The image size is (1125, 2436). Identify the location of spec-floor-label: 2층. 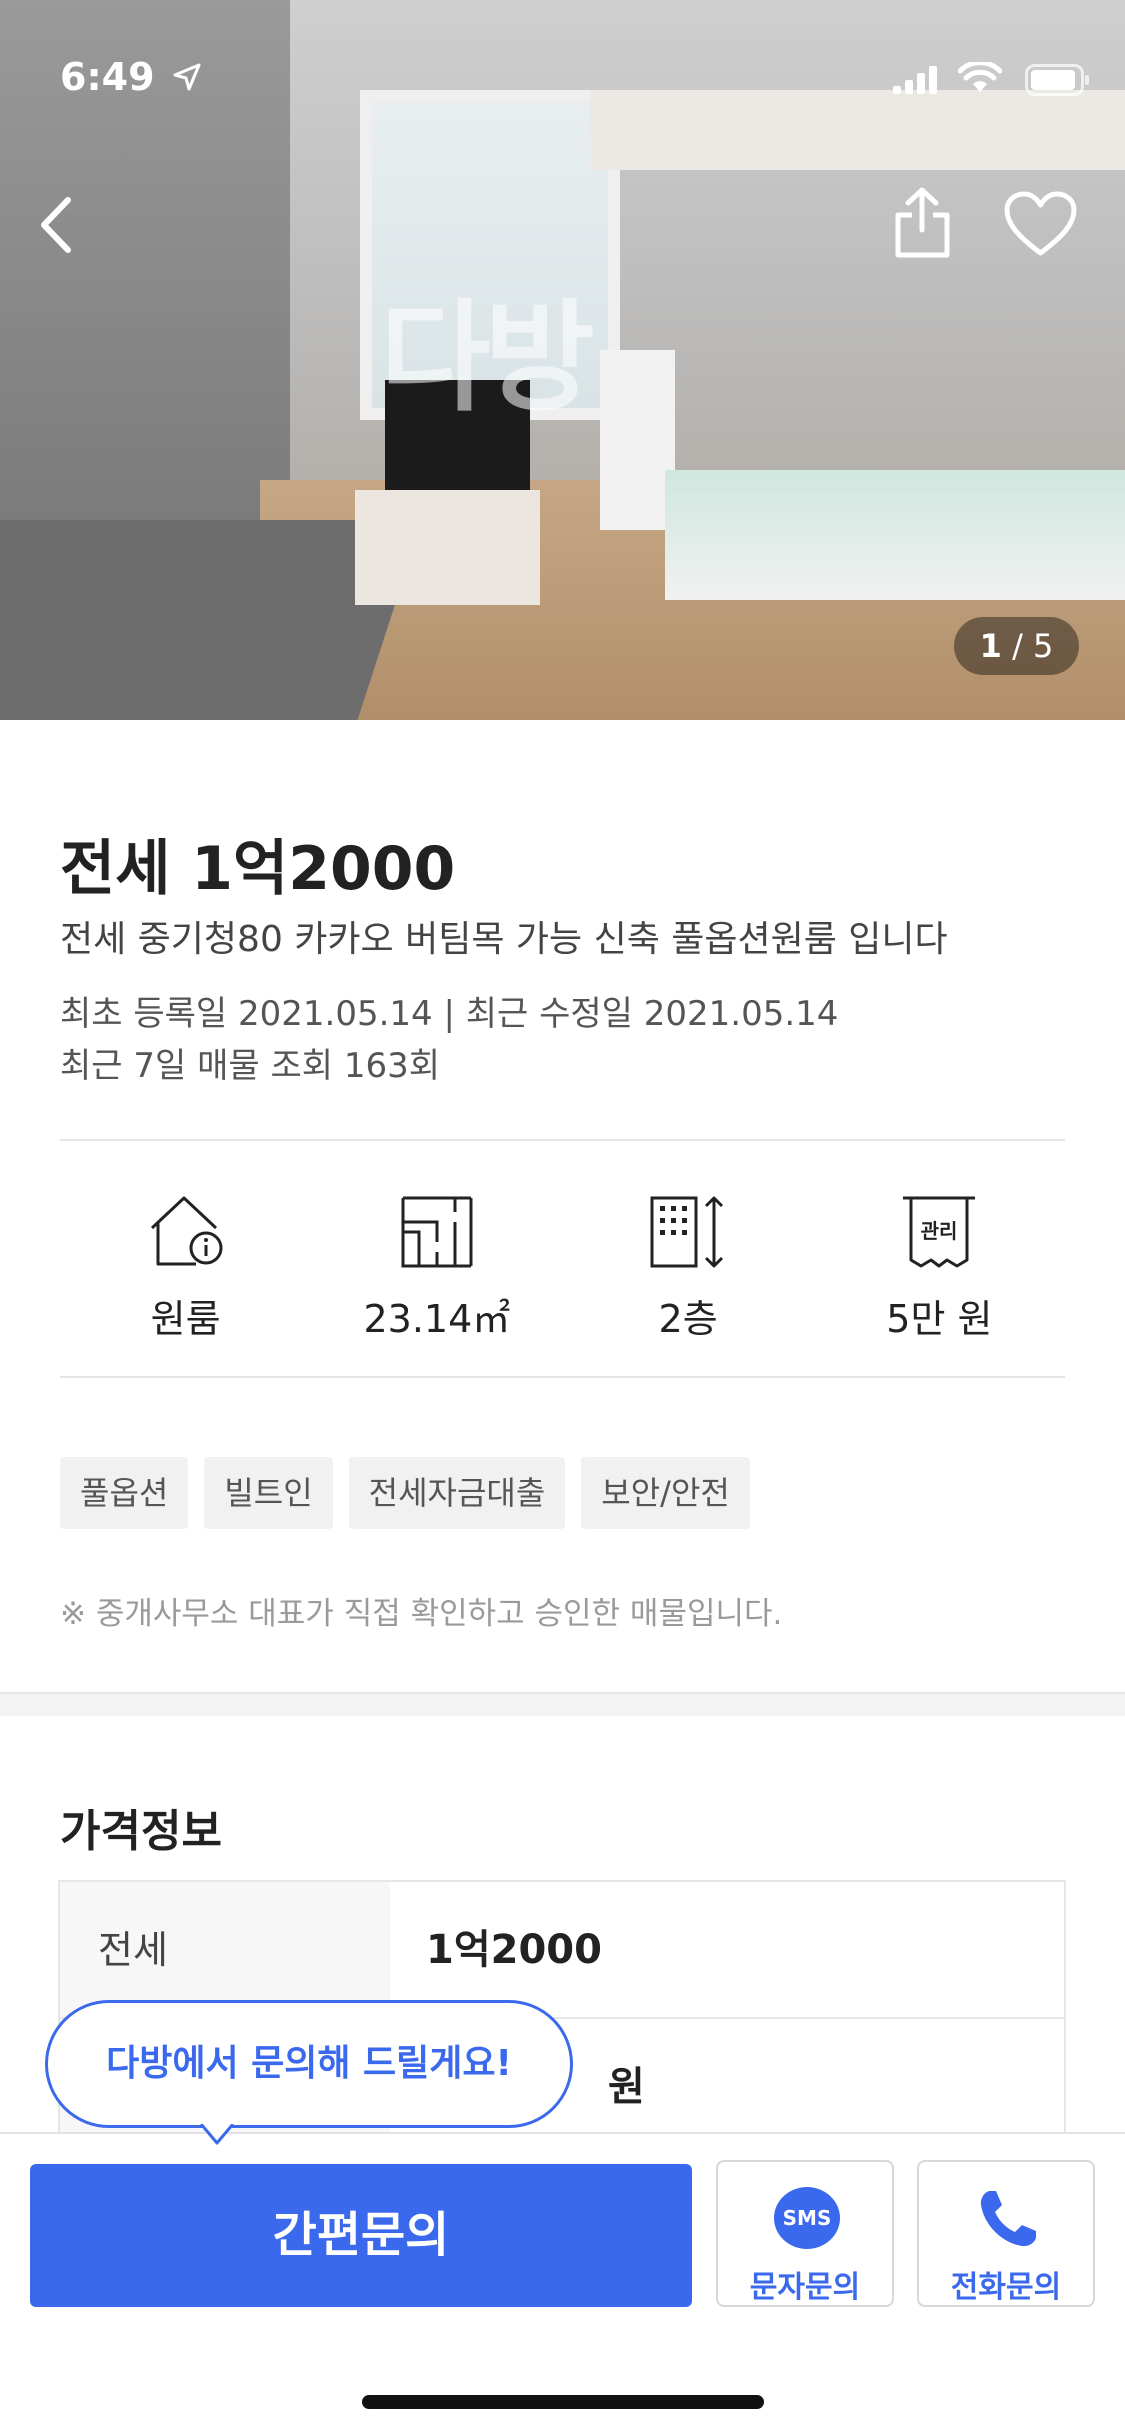
(688, 1319).